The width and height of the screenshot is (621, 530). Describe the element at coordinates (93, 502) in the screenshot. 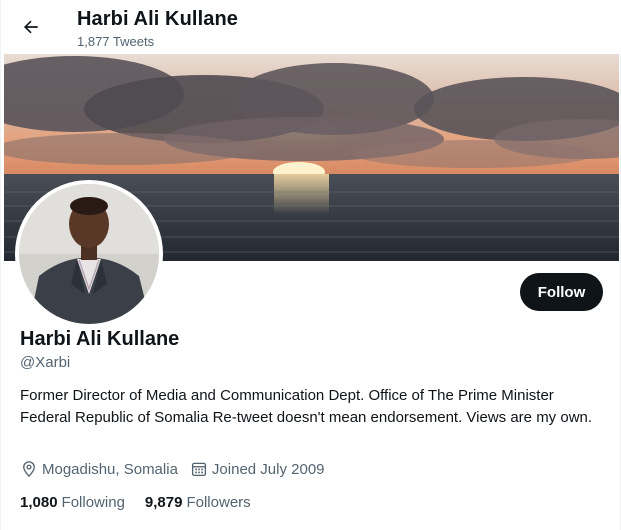

I see `following-label: Following` at that location.